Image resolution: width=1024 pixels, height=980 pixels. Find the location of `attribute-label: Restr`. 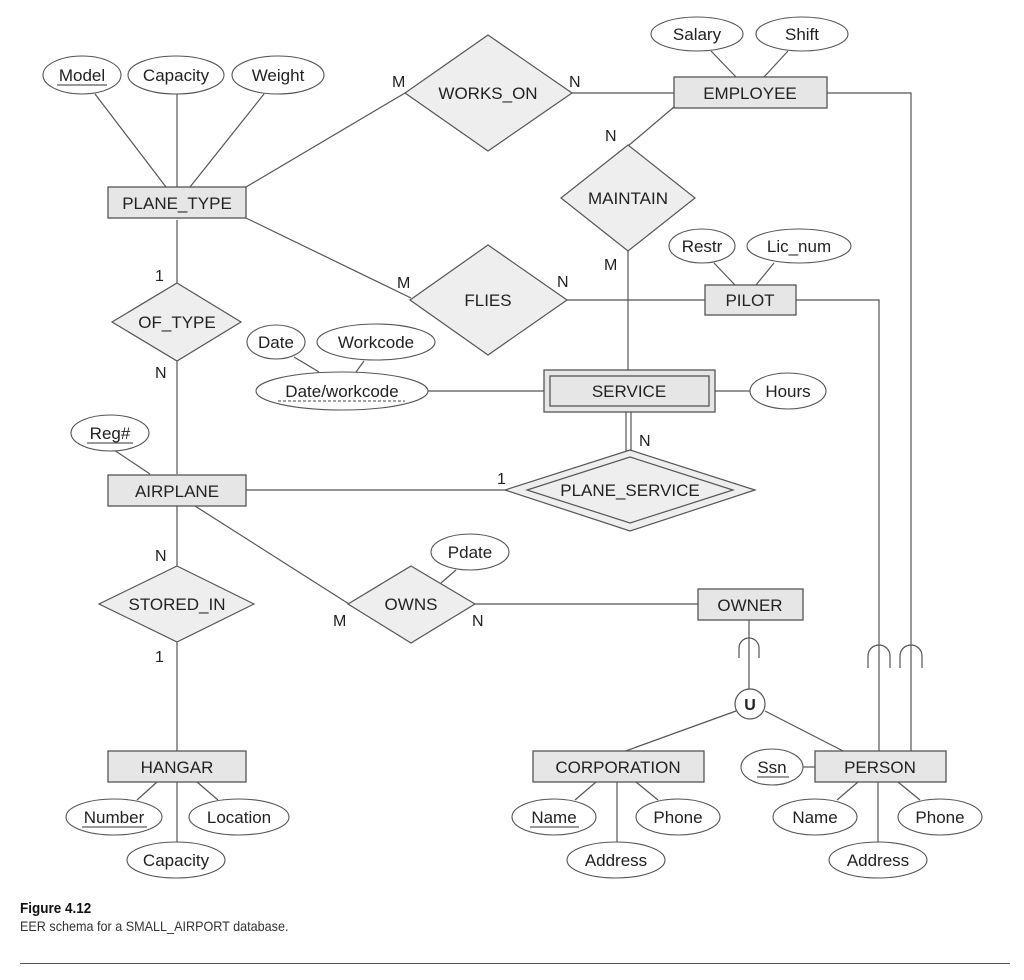

attribute-label: Restr is located at coordinates (702, 246).